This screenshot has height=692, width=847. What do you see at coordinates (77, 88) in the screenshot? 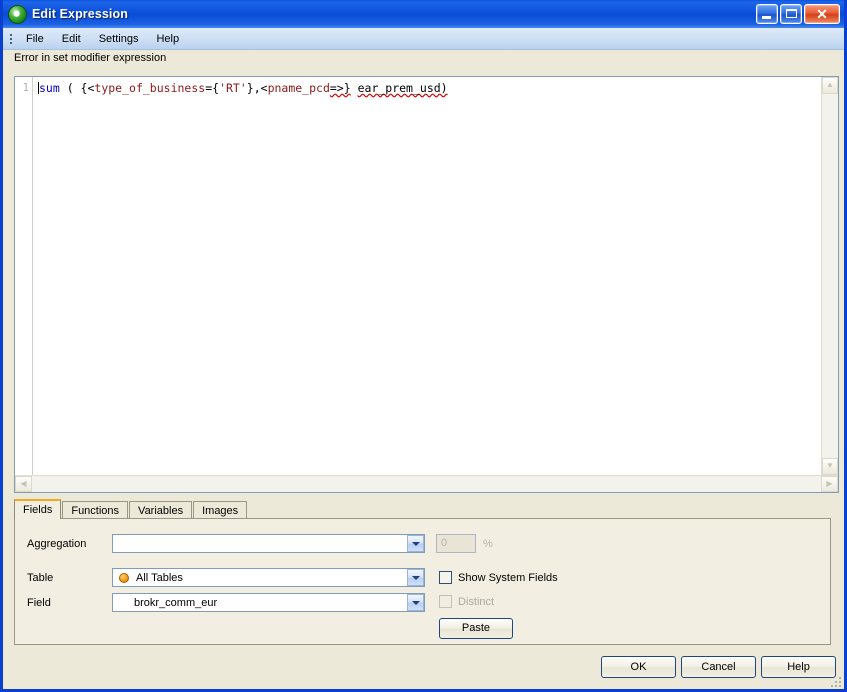
I see `token-open: ( {<` at bounding box center [77, 88].